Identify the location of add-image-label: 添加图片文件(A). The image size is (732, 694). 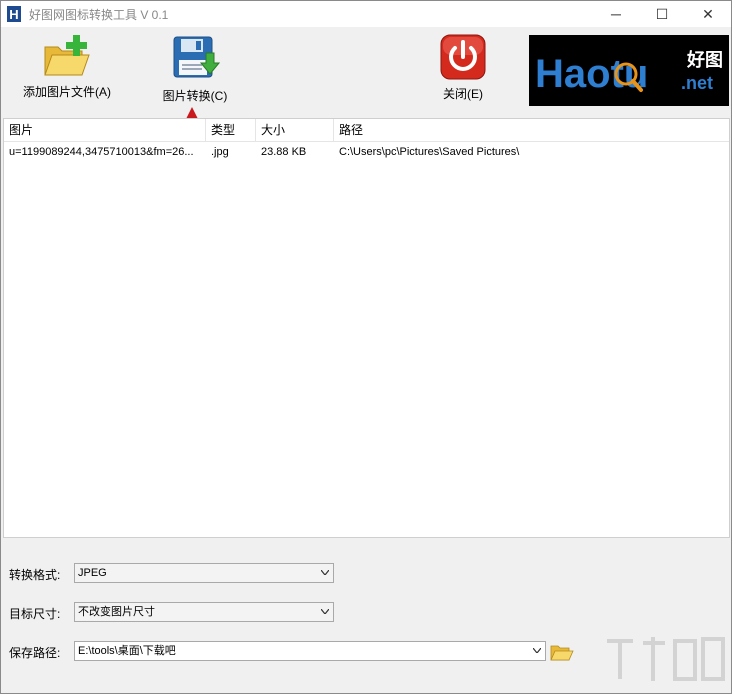
(67, 92).